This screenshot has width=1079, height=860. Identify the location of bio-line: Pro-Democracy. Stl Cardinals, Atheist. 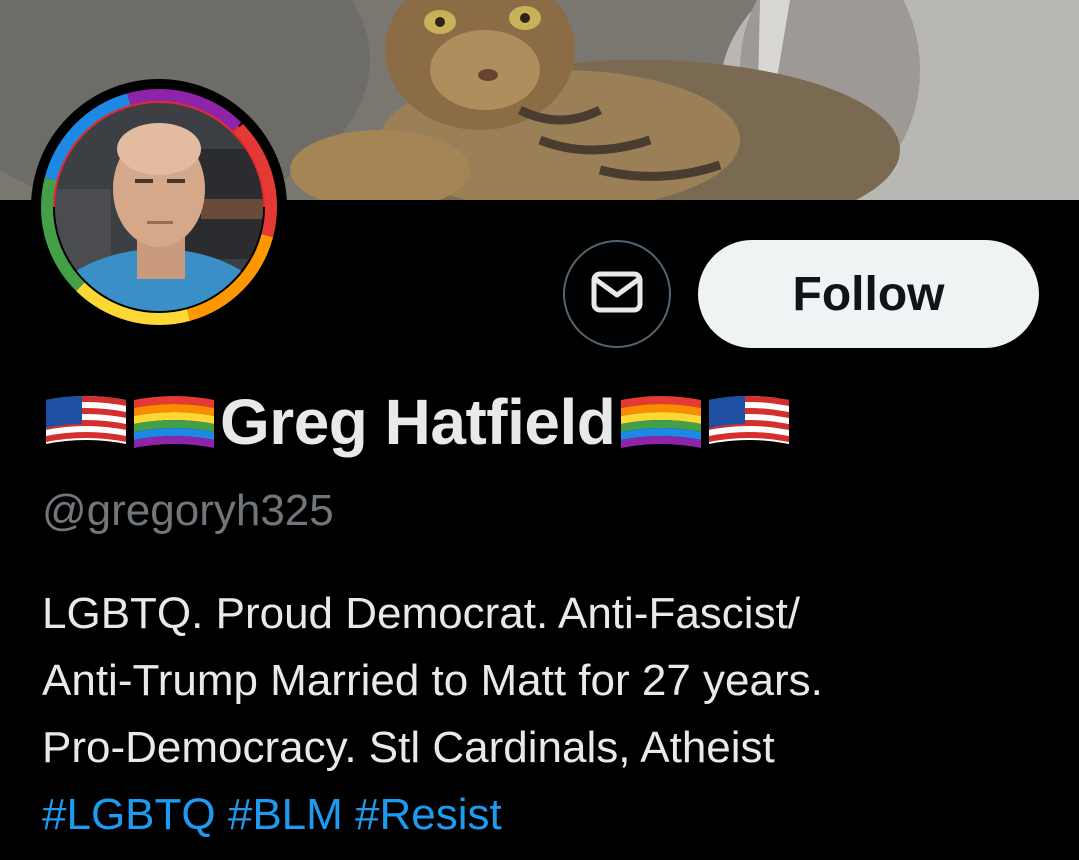
(408, 747).